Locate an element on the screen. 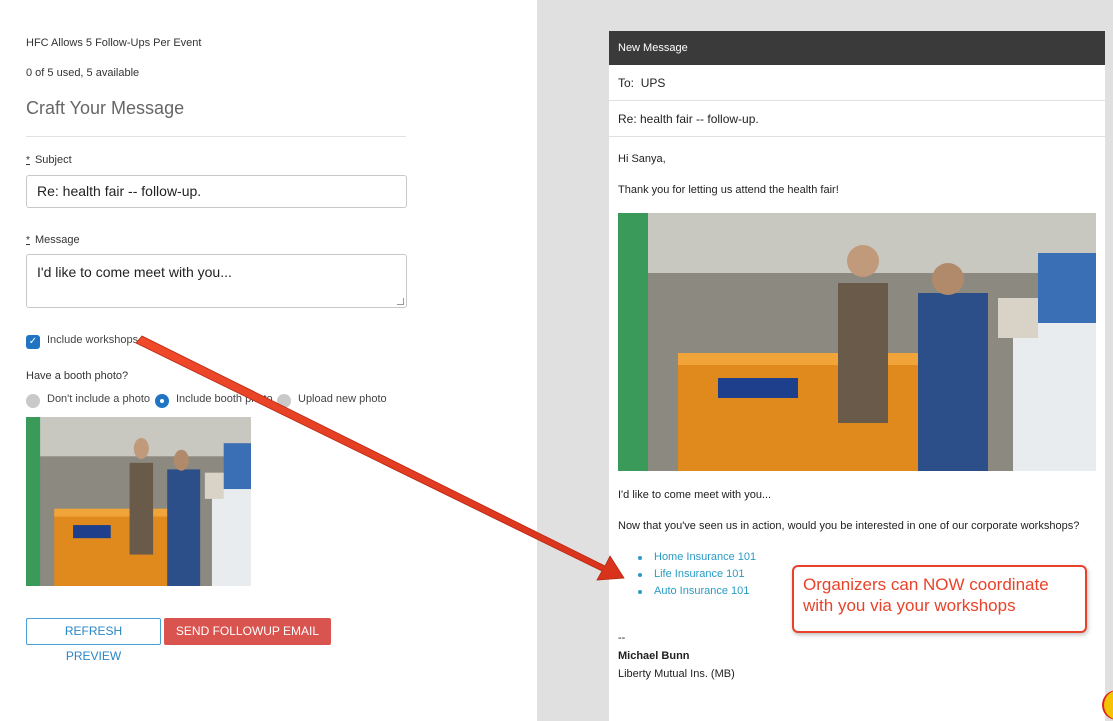  refresh-preview-button: REFRESH PREVIEW is located at coordinates (93, 640).